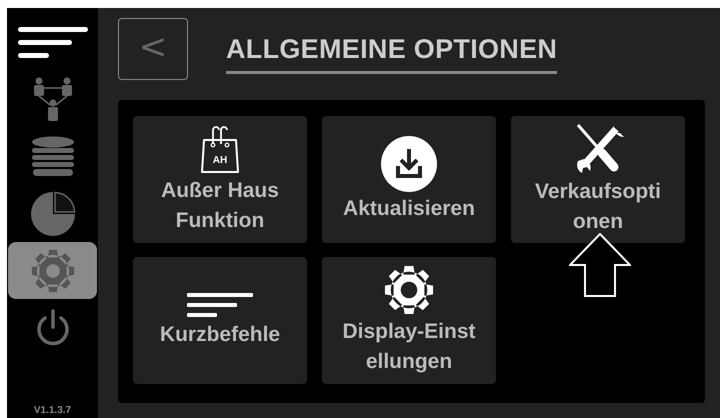 The image size is (720, 418). Describe the element at coordinates (52, 410) in the screenshot. I see `version-label: V1.1.3.7` at that location.